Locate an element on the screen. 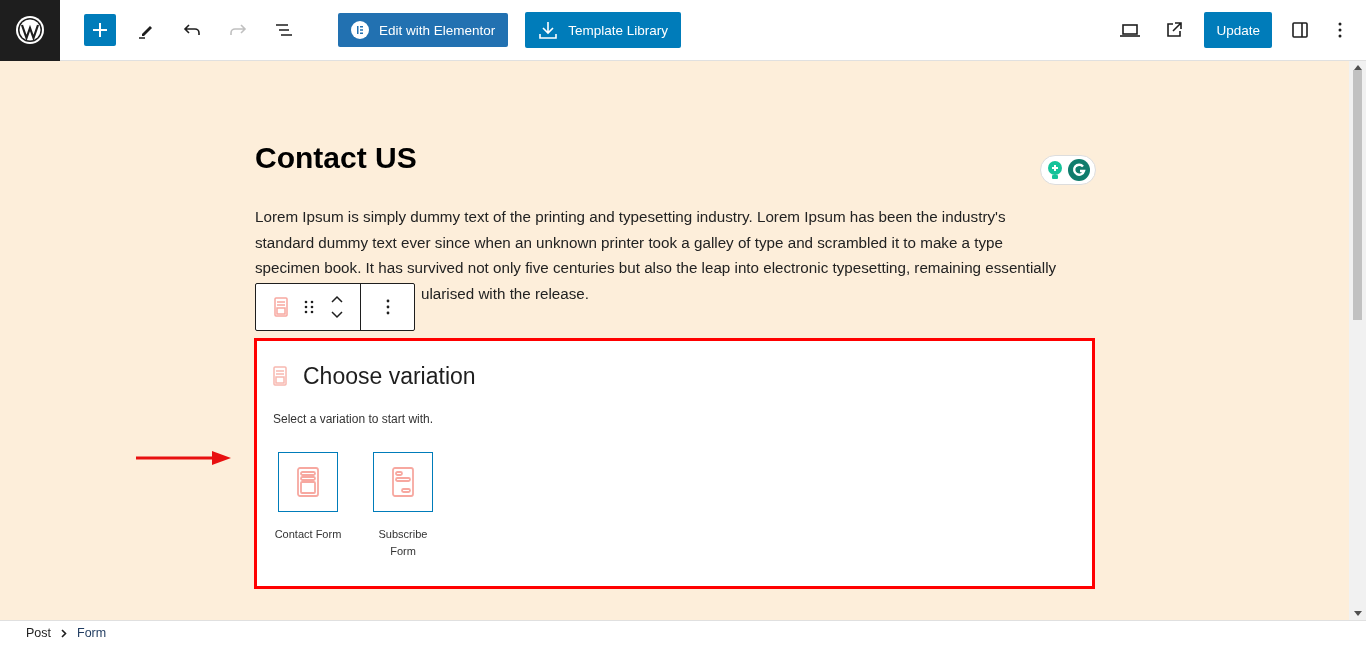 The width and height of the screenshot is (1366, 645). arrow-icon is located at coordinates (183, 458).